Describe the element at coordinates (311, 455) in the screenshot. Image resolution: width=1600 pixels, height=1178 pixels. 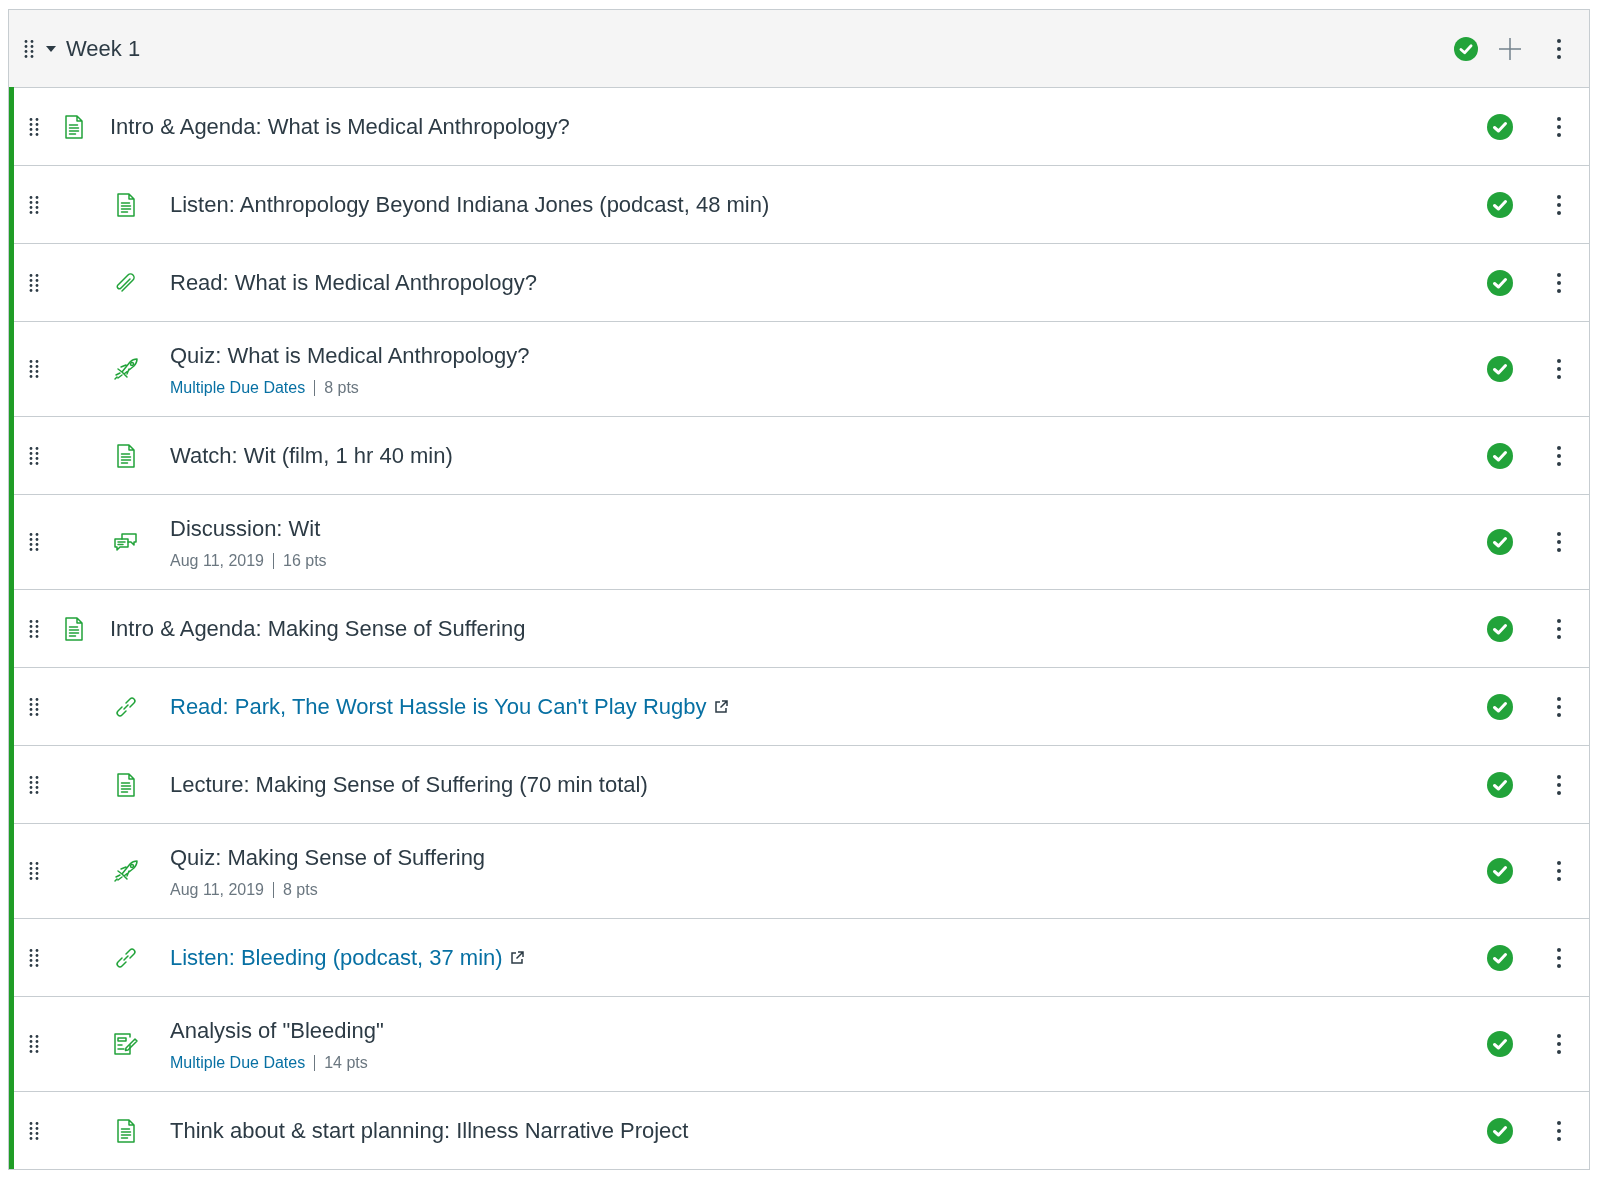
I see `item-title: Watch: Wit (film, 1 hr 40 min)` at that location.